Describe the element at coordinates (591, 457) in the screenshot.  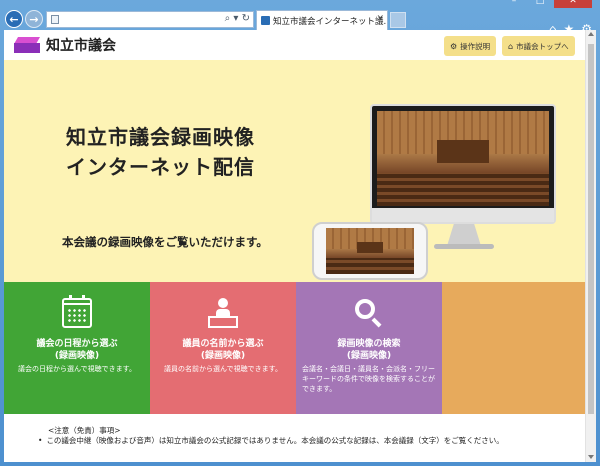
I see `scroll-down-icon` at that location.